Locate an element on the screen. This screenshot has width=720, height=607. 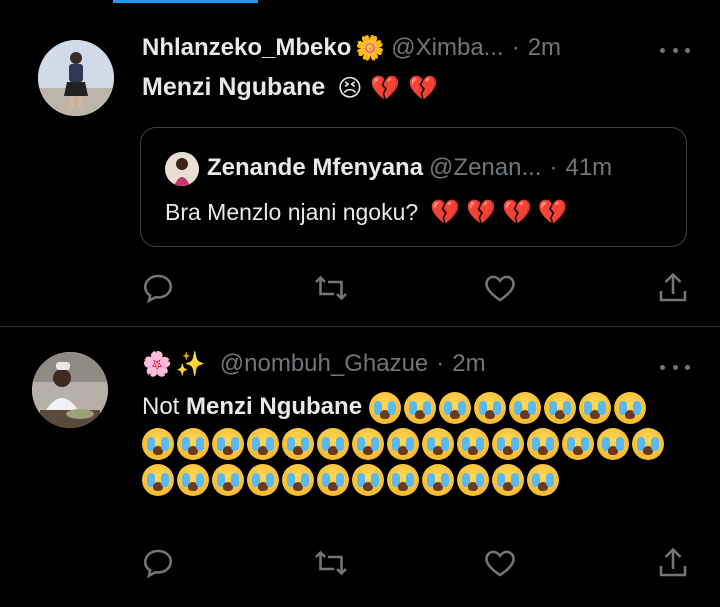
quoted-text-content: Bra Menzlo njani ngoku? is located at coordinates (292, 211).